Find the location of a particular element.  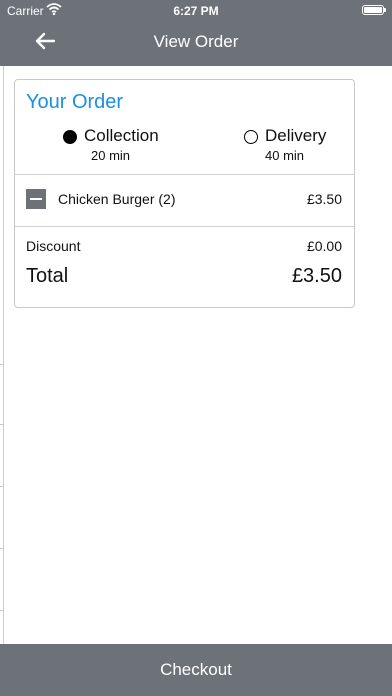

status-bar: Carrier 6:27 PM is located at coordinates (196, 10).